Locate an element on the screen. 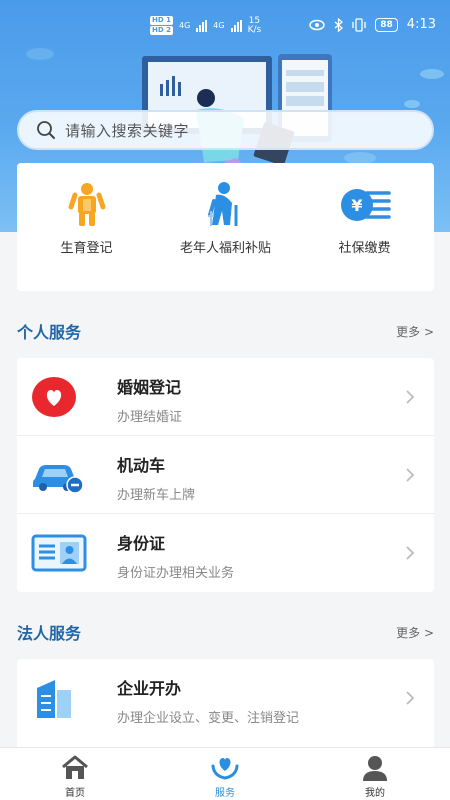 The width and height of the screenshot is (450, 800). nav-service: 服务 is located at coordinates (225, 774).